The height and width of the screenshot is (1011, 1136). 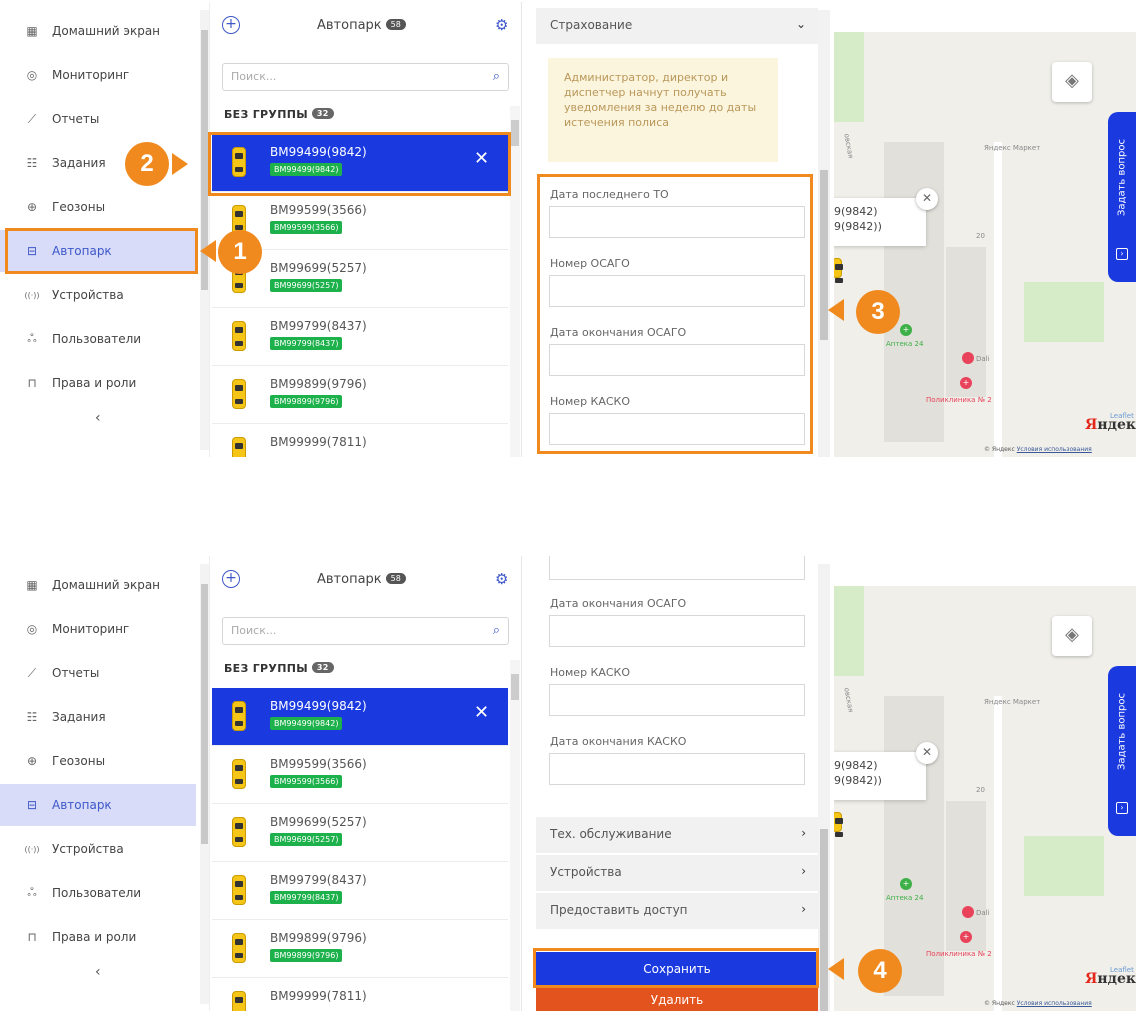 What do you see at coordinates (677, 873) in the screenshot?
I see `devices-section-header: Устройства ›` at bounding box center [677, 873].